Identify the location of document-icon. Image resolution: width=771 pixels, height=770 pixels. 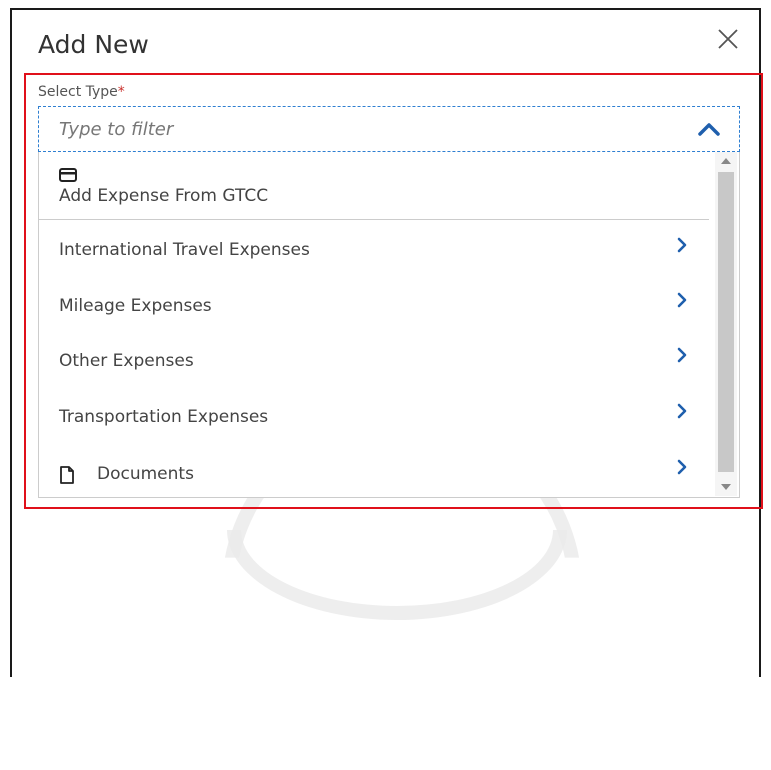
(67, 475).